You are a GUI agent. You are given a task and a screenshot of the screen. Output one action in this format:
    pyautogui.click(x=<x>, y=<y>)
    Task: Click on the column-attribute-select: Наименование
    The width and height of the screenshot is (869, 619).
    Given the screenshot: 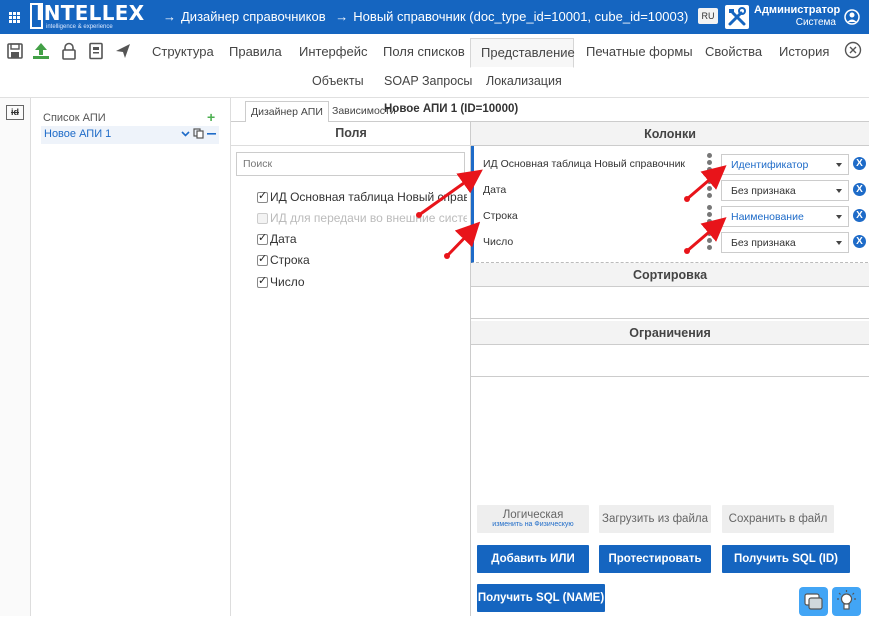 What is the action you would take?
    pyautogui.click(x=785, y=216)
    